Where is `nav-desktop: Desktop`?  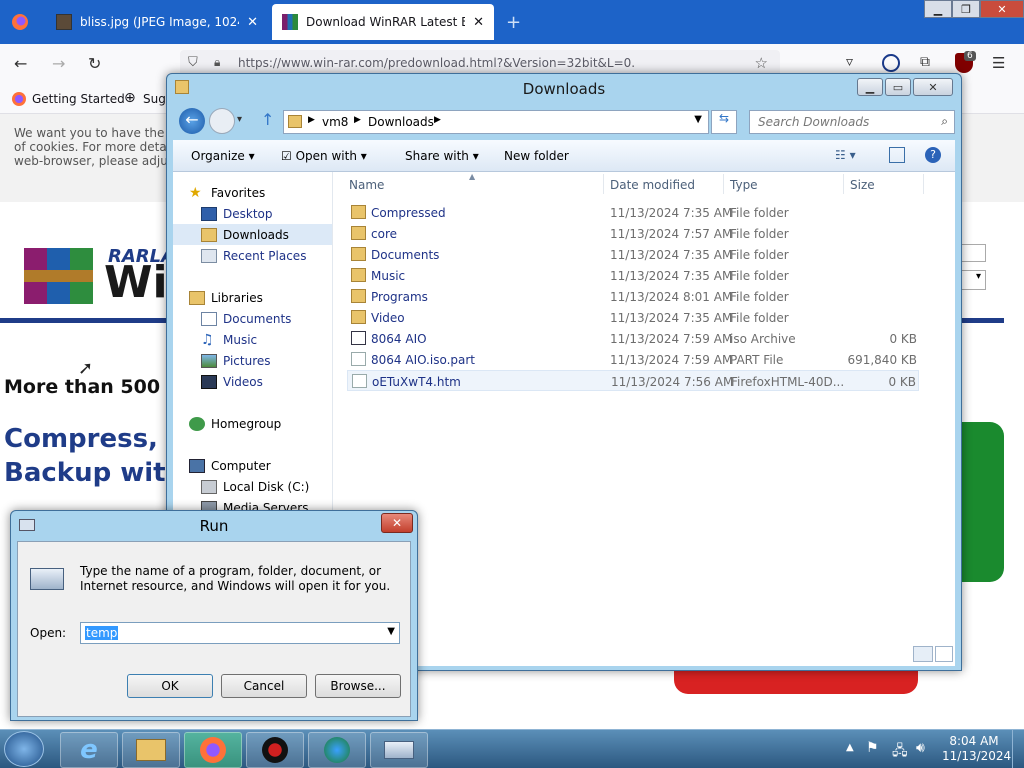
nav-desktop: Desktop is located at coordinates (266, 213).